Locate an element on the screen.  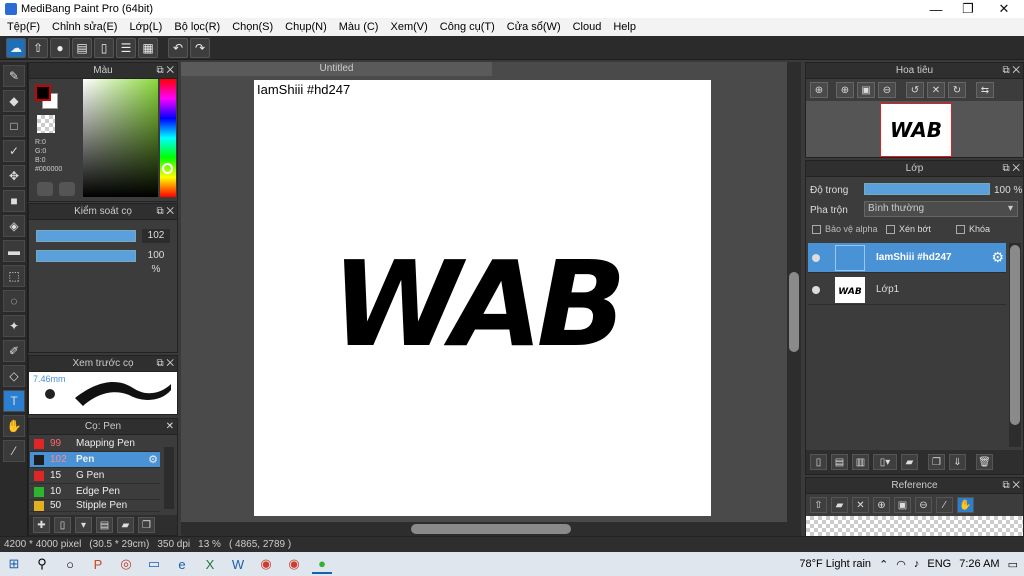
navigator-thumbnail: WAB is located at coordinates (916, 130).